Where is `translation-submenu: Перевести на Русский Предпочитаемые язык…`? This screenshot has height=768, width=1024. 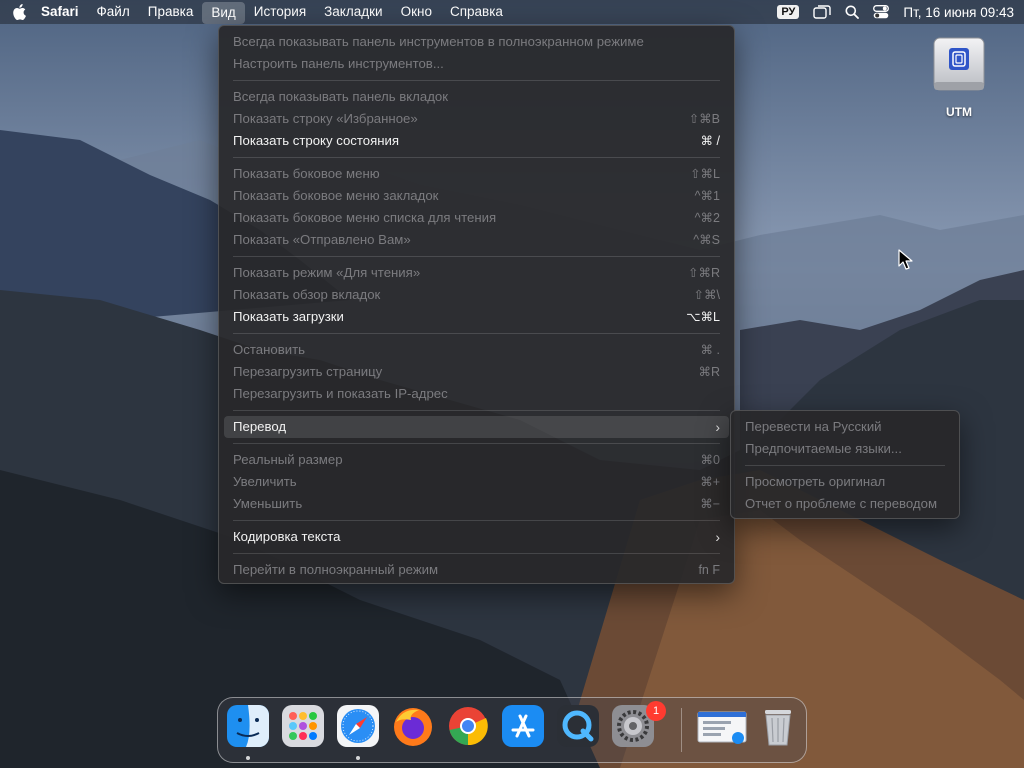 translation-submenu: Перевести на Русский Предпочитаемые язык… is located at coordinates (845, 464).